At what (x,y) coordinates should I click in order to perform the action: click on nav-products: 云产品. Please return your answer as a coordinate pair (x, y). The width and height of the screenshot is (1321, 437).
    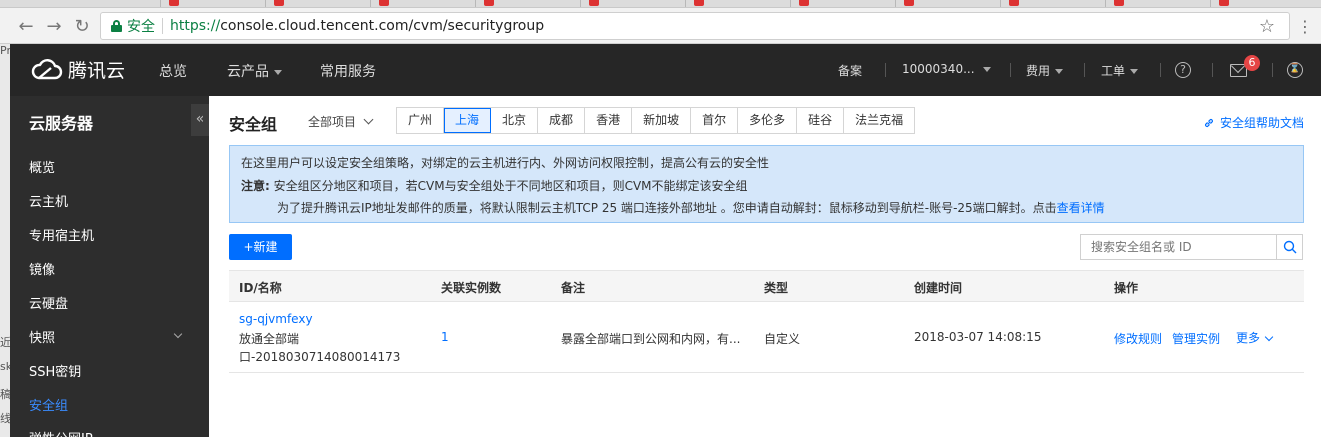
    Looking at the image, I should click on (254, 71).